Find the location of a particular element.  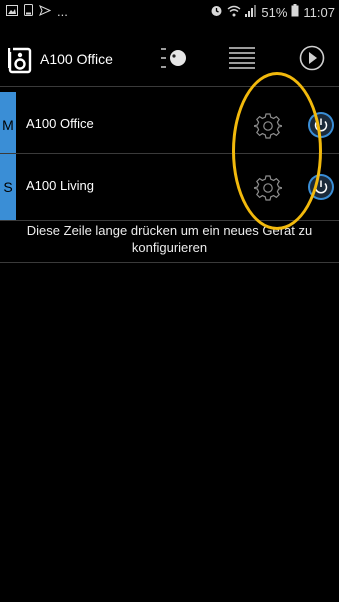

wifi-icon is located at coordinates (234, 12).